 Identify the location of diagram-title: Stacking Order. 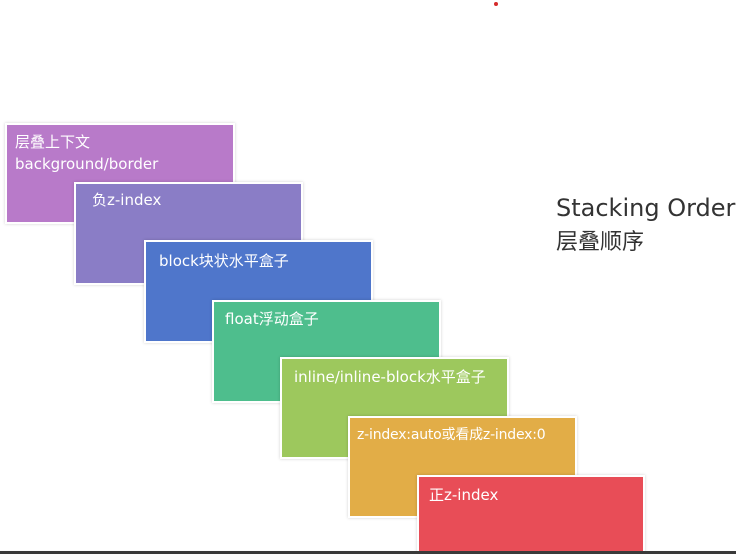
(646, 208).